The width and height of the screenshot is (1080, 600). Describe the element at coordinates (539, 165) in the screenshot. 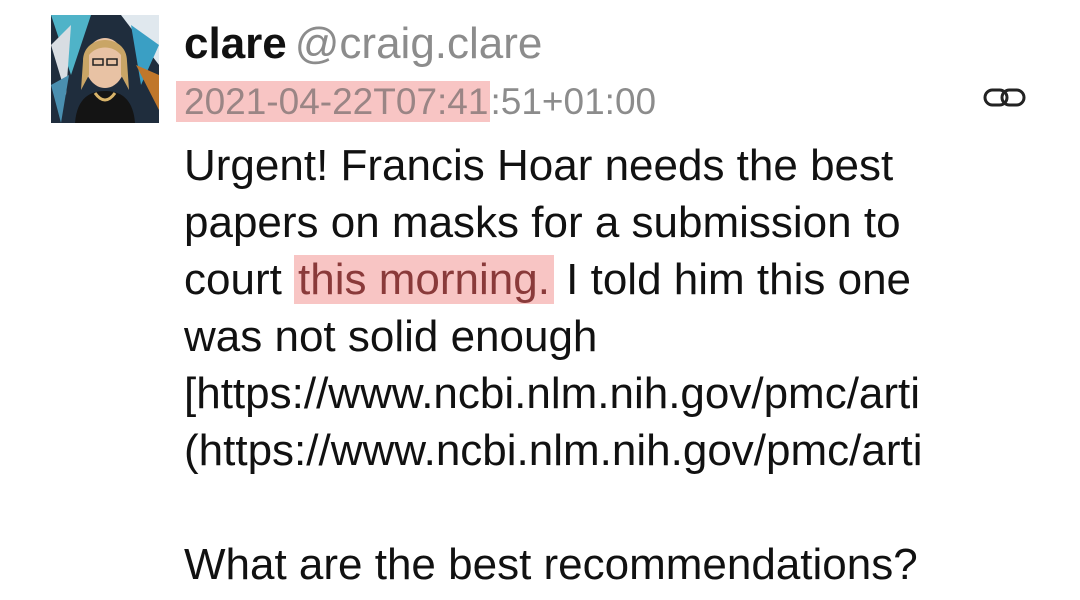

I see `body-line: Urgent! Francis Hoar needs the best` at that location.